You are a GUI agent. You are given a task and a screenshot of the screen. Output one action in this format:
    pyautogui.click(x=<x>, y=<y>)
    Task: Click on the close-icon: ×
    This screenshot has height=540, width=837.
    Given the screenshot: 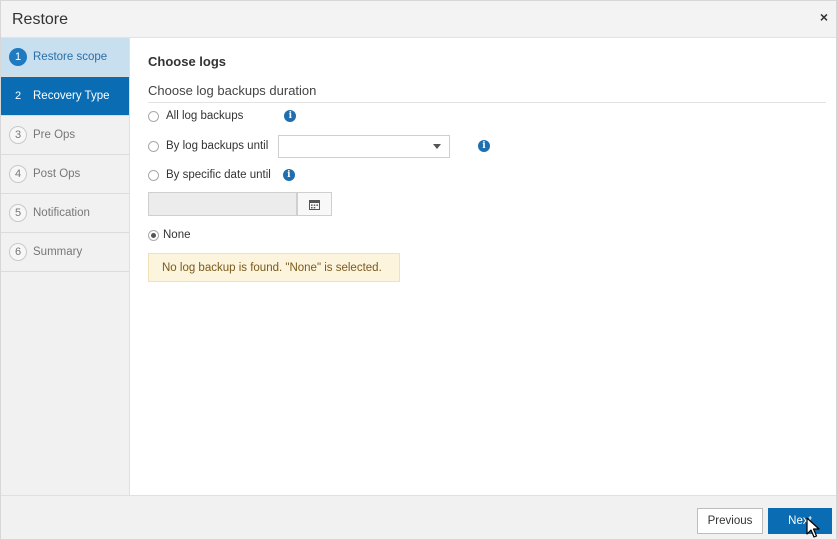 What is the action you would take?
    pyautogui.click(x=824, y=17)
    